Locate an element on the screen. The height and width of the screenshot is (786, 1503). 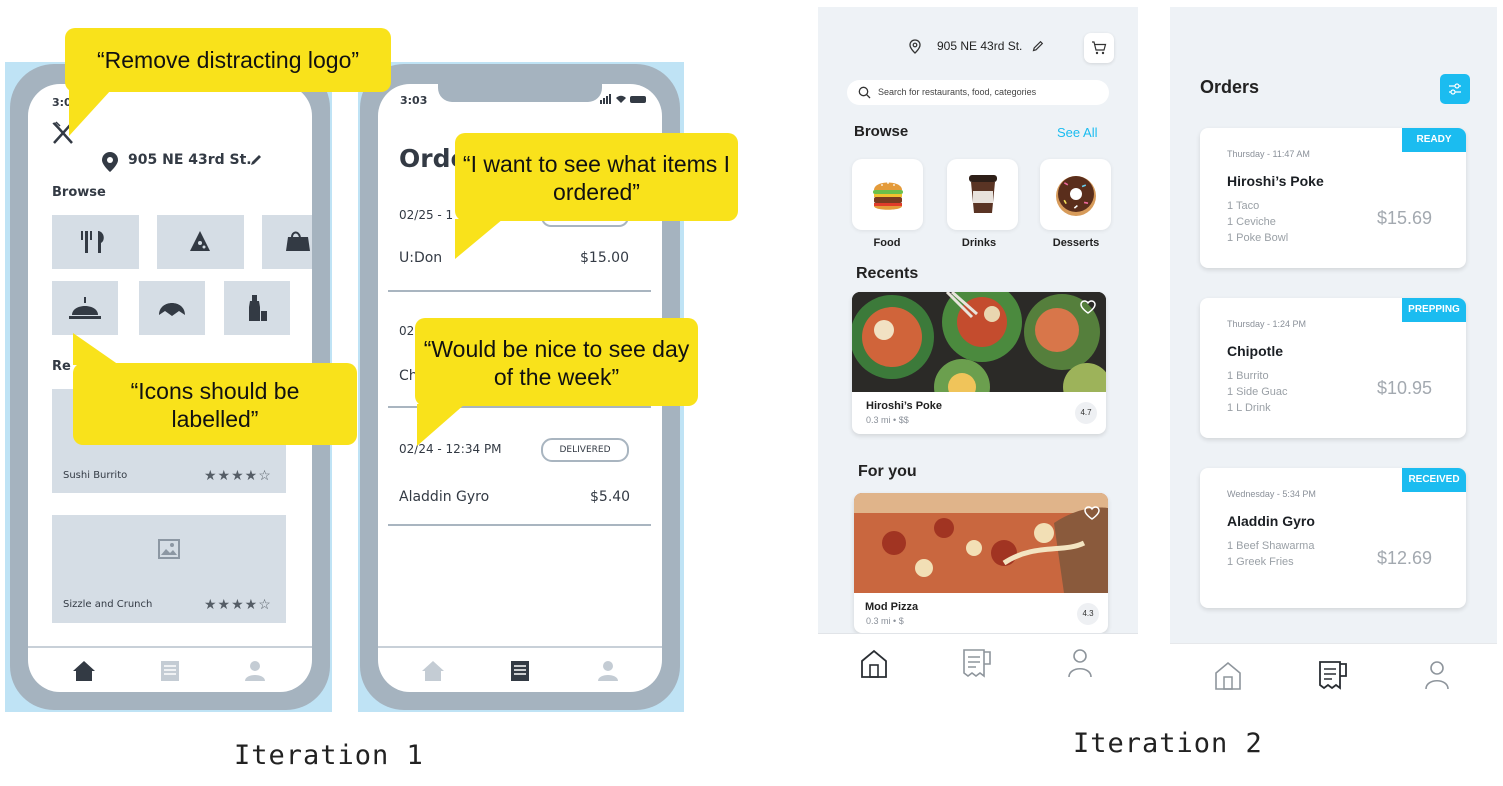
filter-sliders-icon is located at coordinates (1455, 89).